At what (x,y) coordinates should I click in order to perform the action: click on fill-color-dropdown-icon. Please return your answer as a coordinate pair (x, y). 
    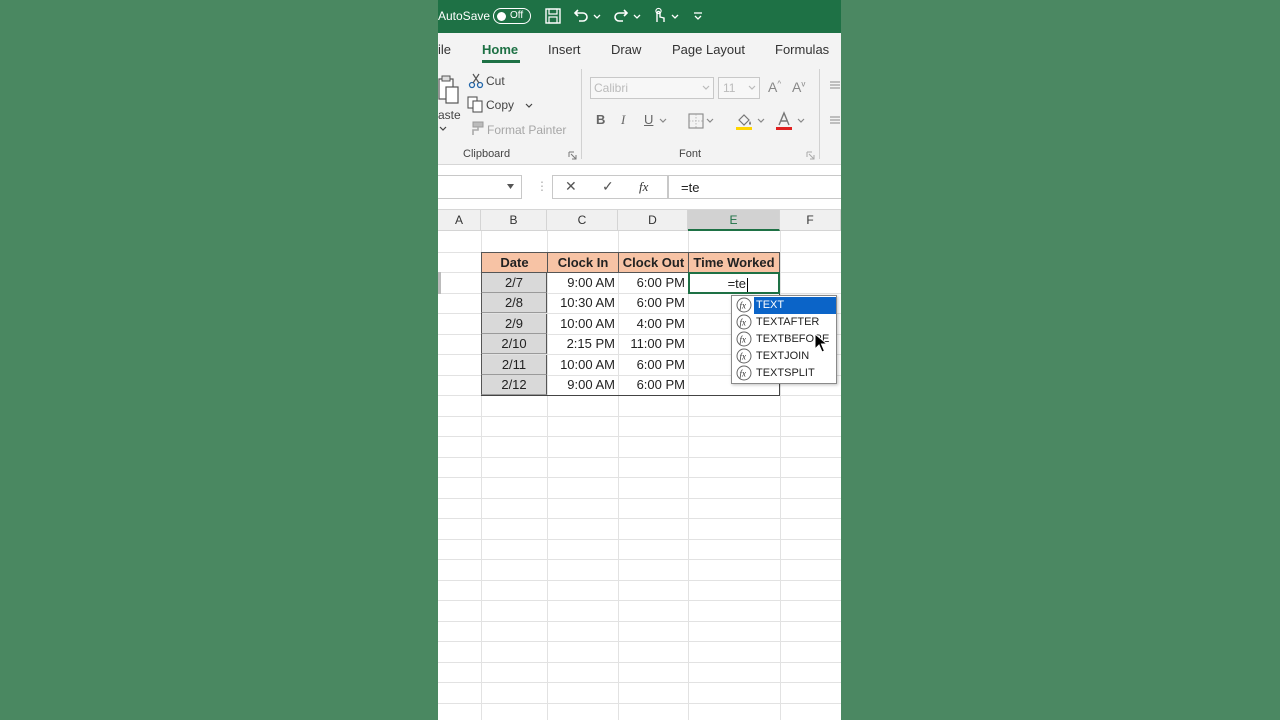
    Looking at the image, I should click on (761, 121).